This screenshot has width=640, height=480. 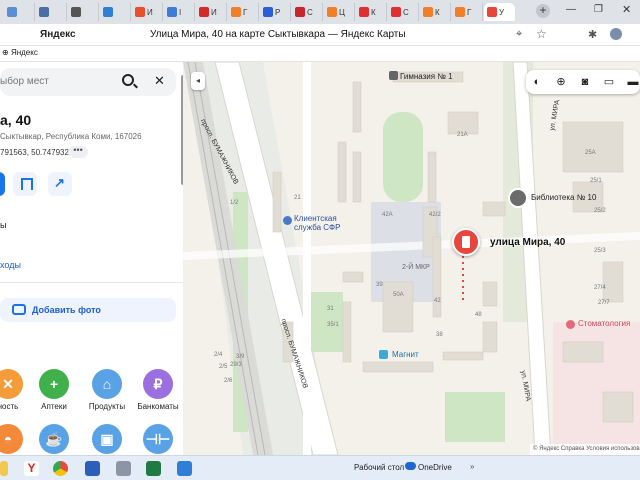 What do you see at coordinates (228, 381) in the screenshot?
I see `house-number: 2/6` at bounding box center [228, 381].